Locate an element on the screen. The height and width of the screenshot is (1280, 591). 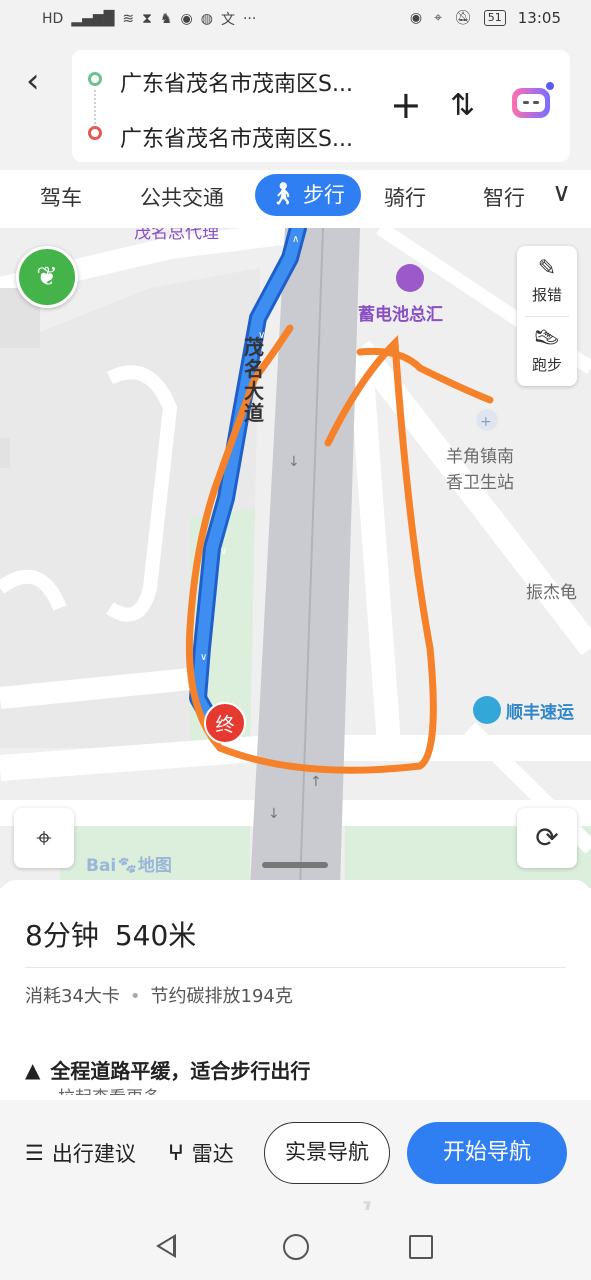
back-icon: ‹ is located at coordinates (41, 81).